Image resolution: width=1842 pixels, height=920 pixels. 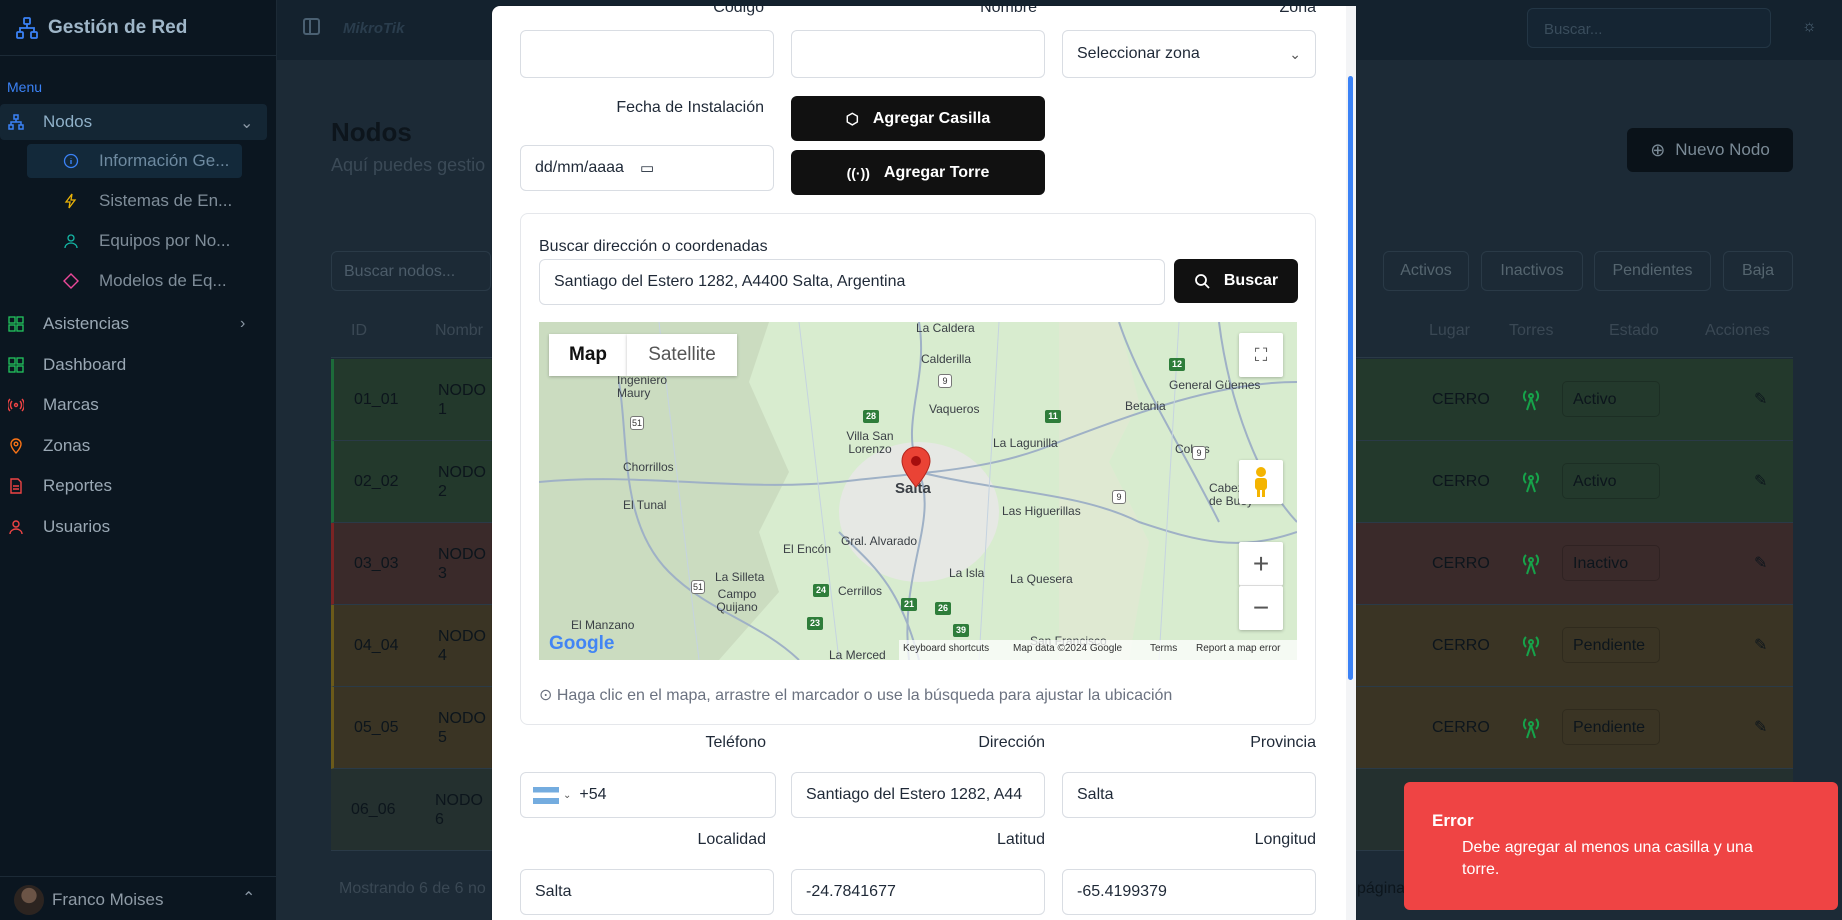 What do you see at coordinates (648, 795) in the screenshot?
I see `telefono-input: ⌄ +54` at bounding box center [648, 795].